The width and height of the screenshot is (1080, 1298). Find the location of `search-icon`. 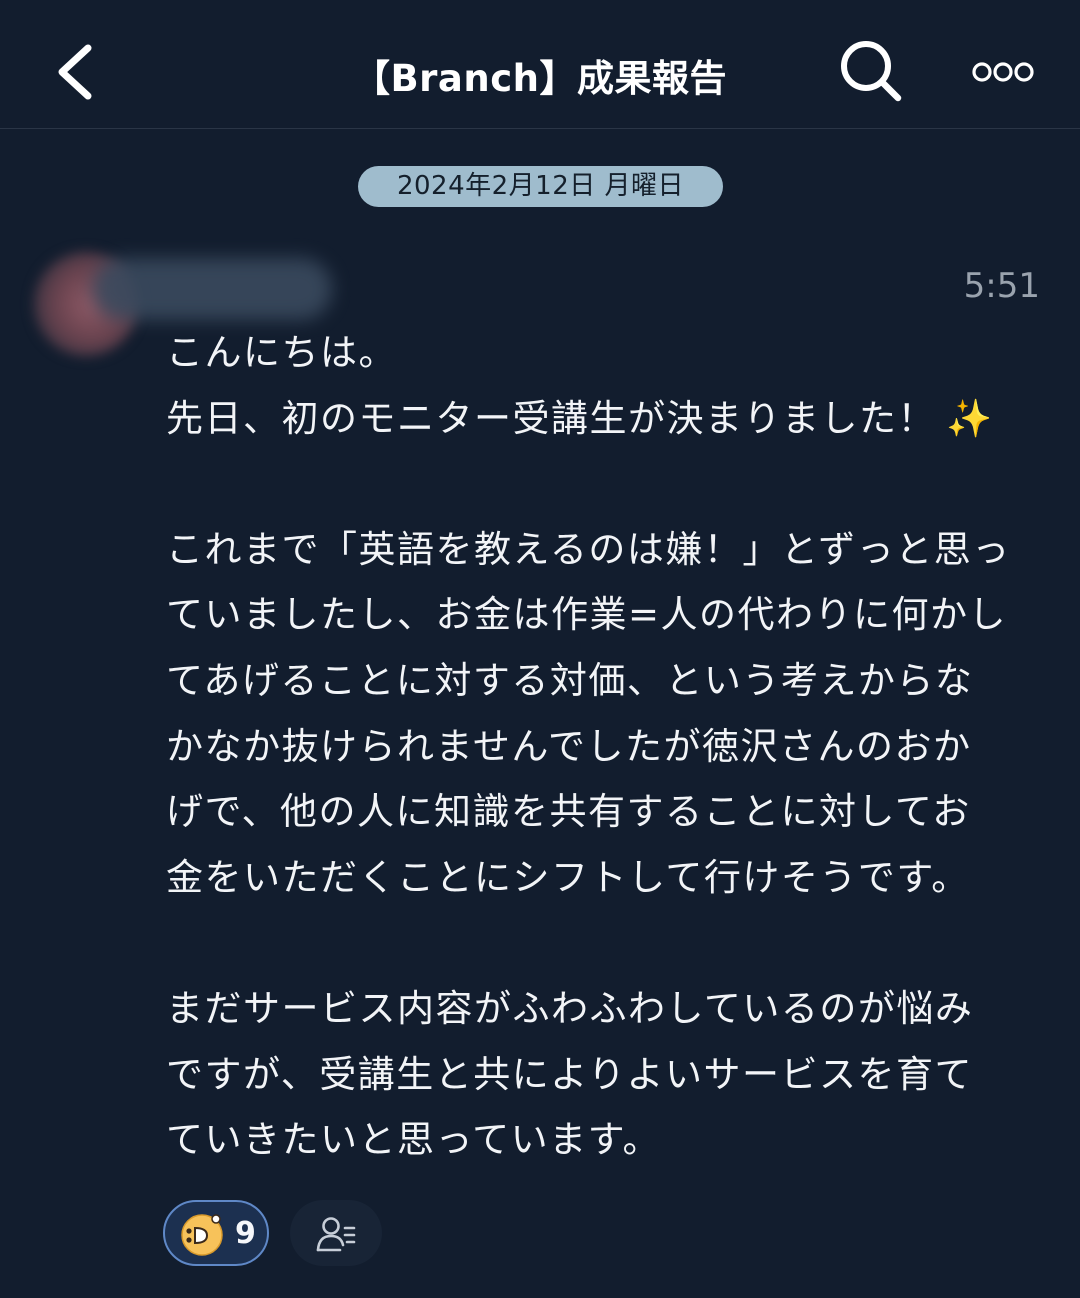

search-icon is located at coordinates (871, 71).